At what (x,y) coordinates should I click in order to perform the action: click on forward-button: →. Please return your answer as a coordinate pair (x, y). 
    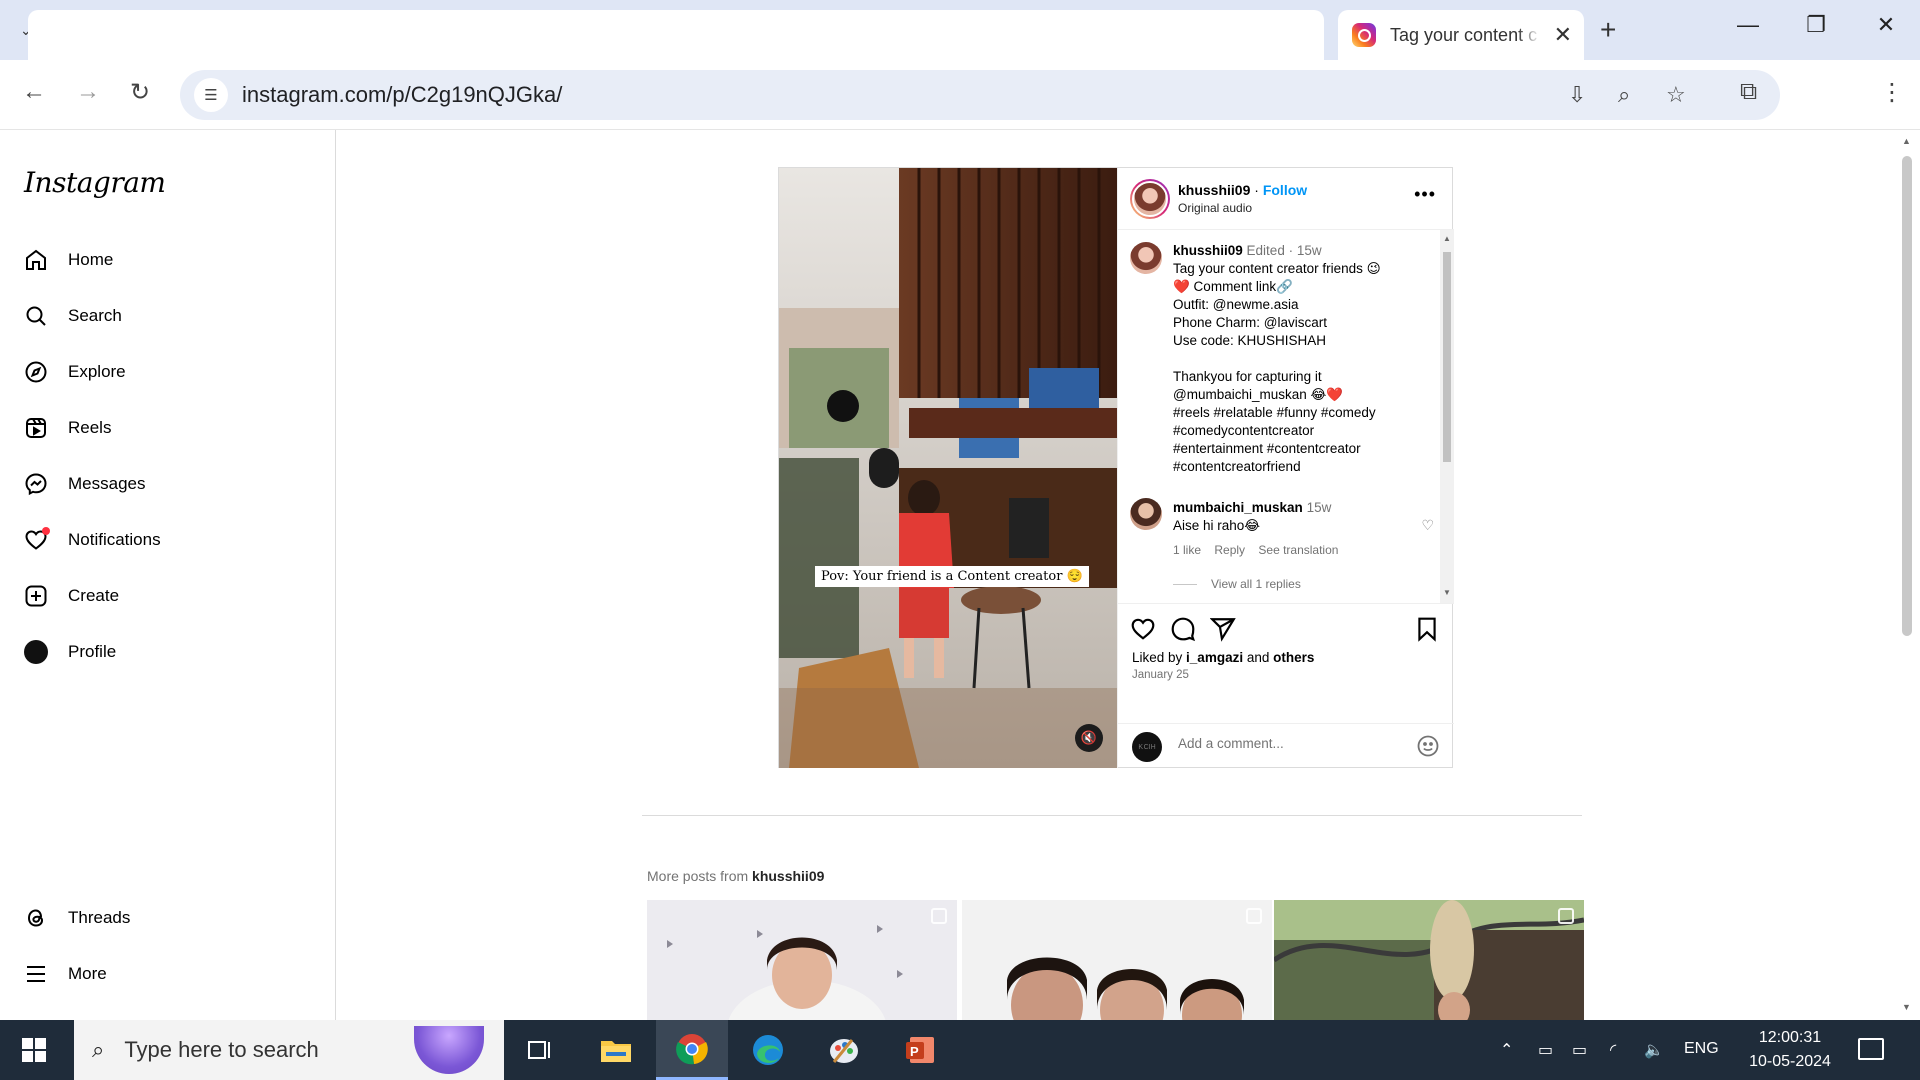
    Looking at the image, I should click on (88, 92).